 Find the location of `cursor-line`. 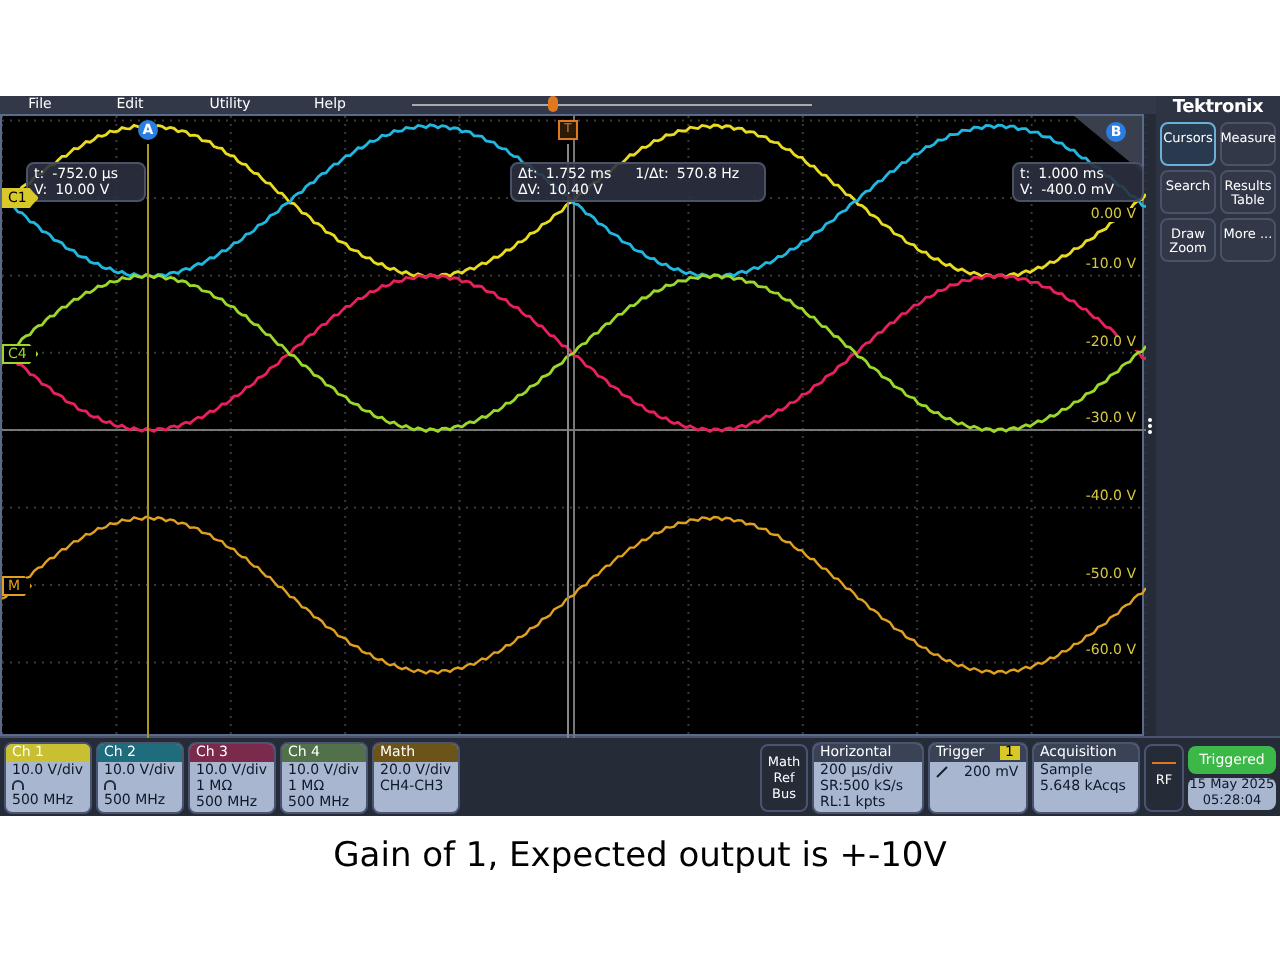

cursor-line is located at coordinates (568, 440).